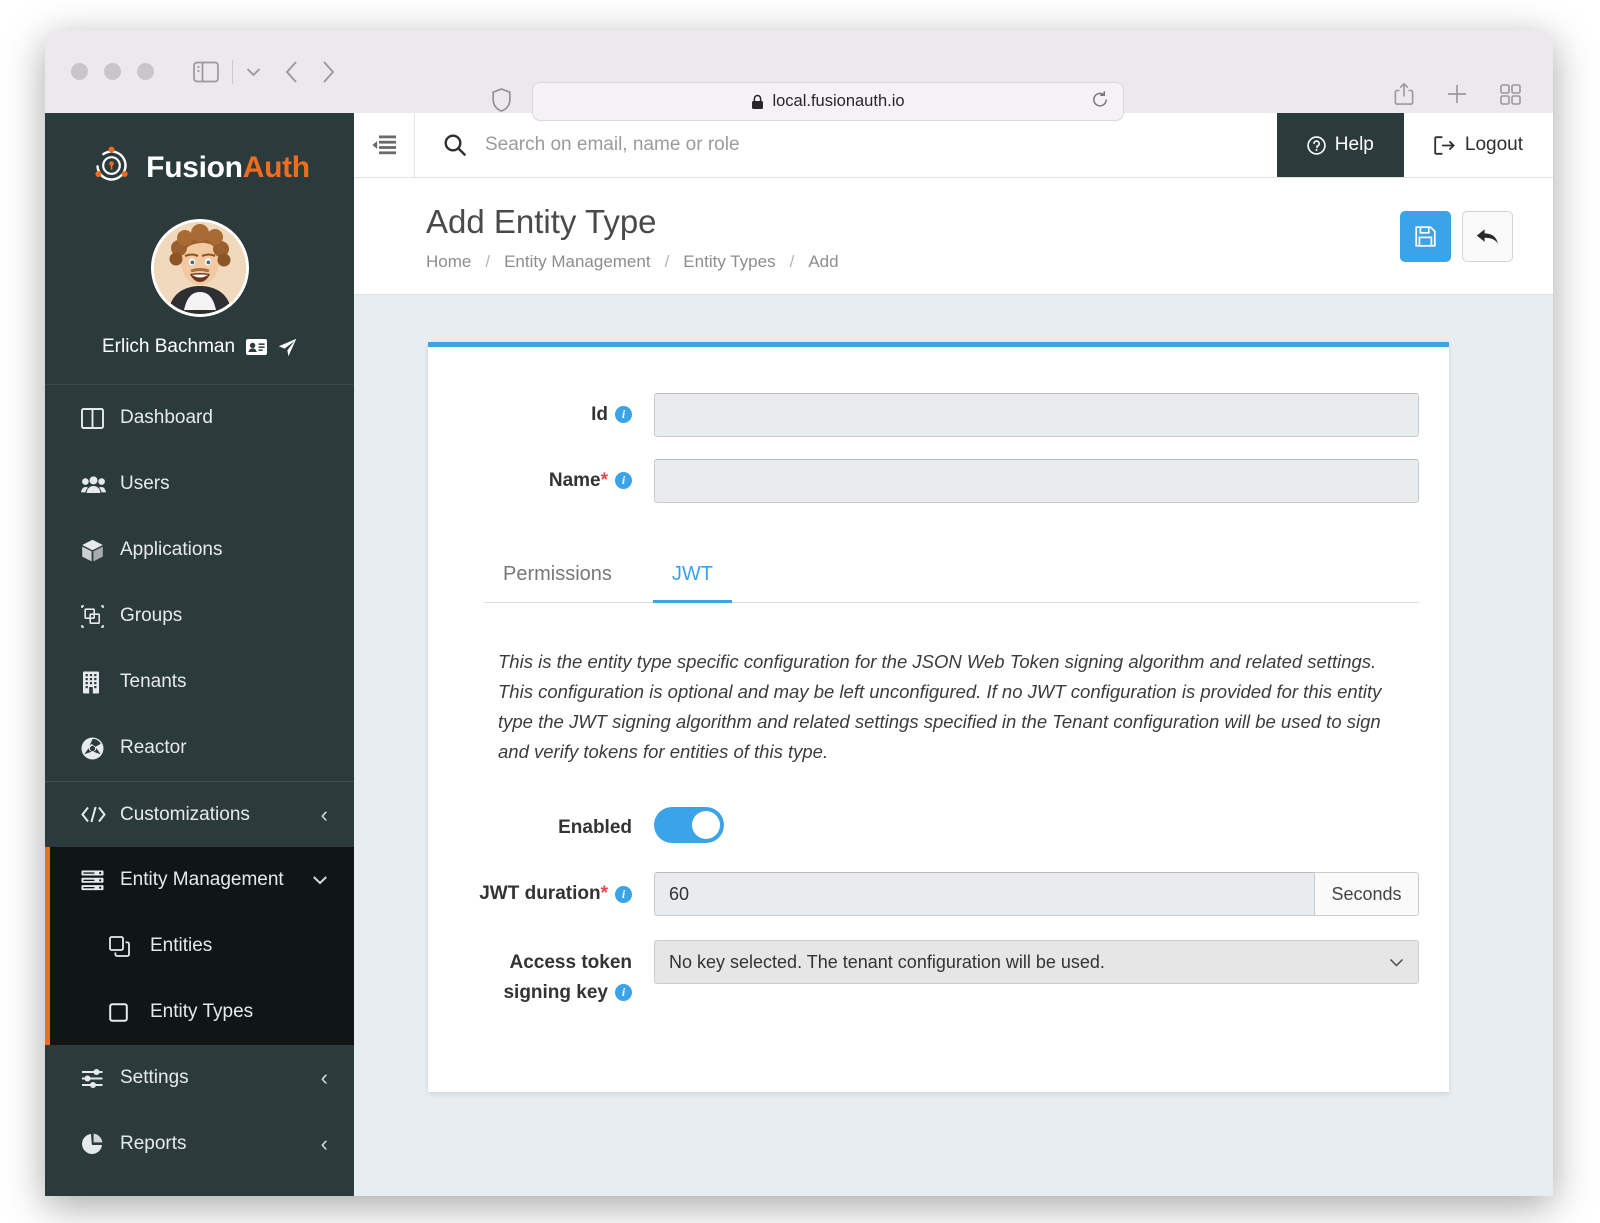 The image size is (1600, 1223). I want to click on copy-squares-icon, so click(123, 946).